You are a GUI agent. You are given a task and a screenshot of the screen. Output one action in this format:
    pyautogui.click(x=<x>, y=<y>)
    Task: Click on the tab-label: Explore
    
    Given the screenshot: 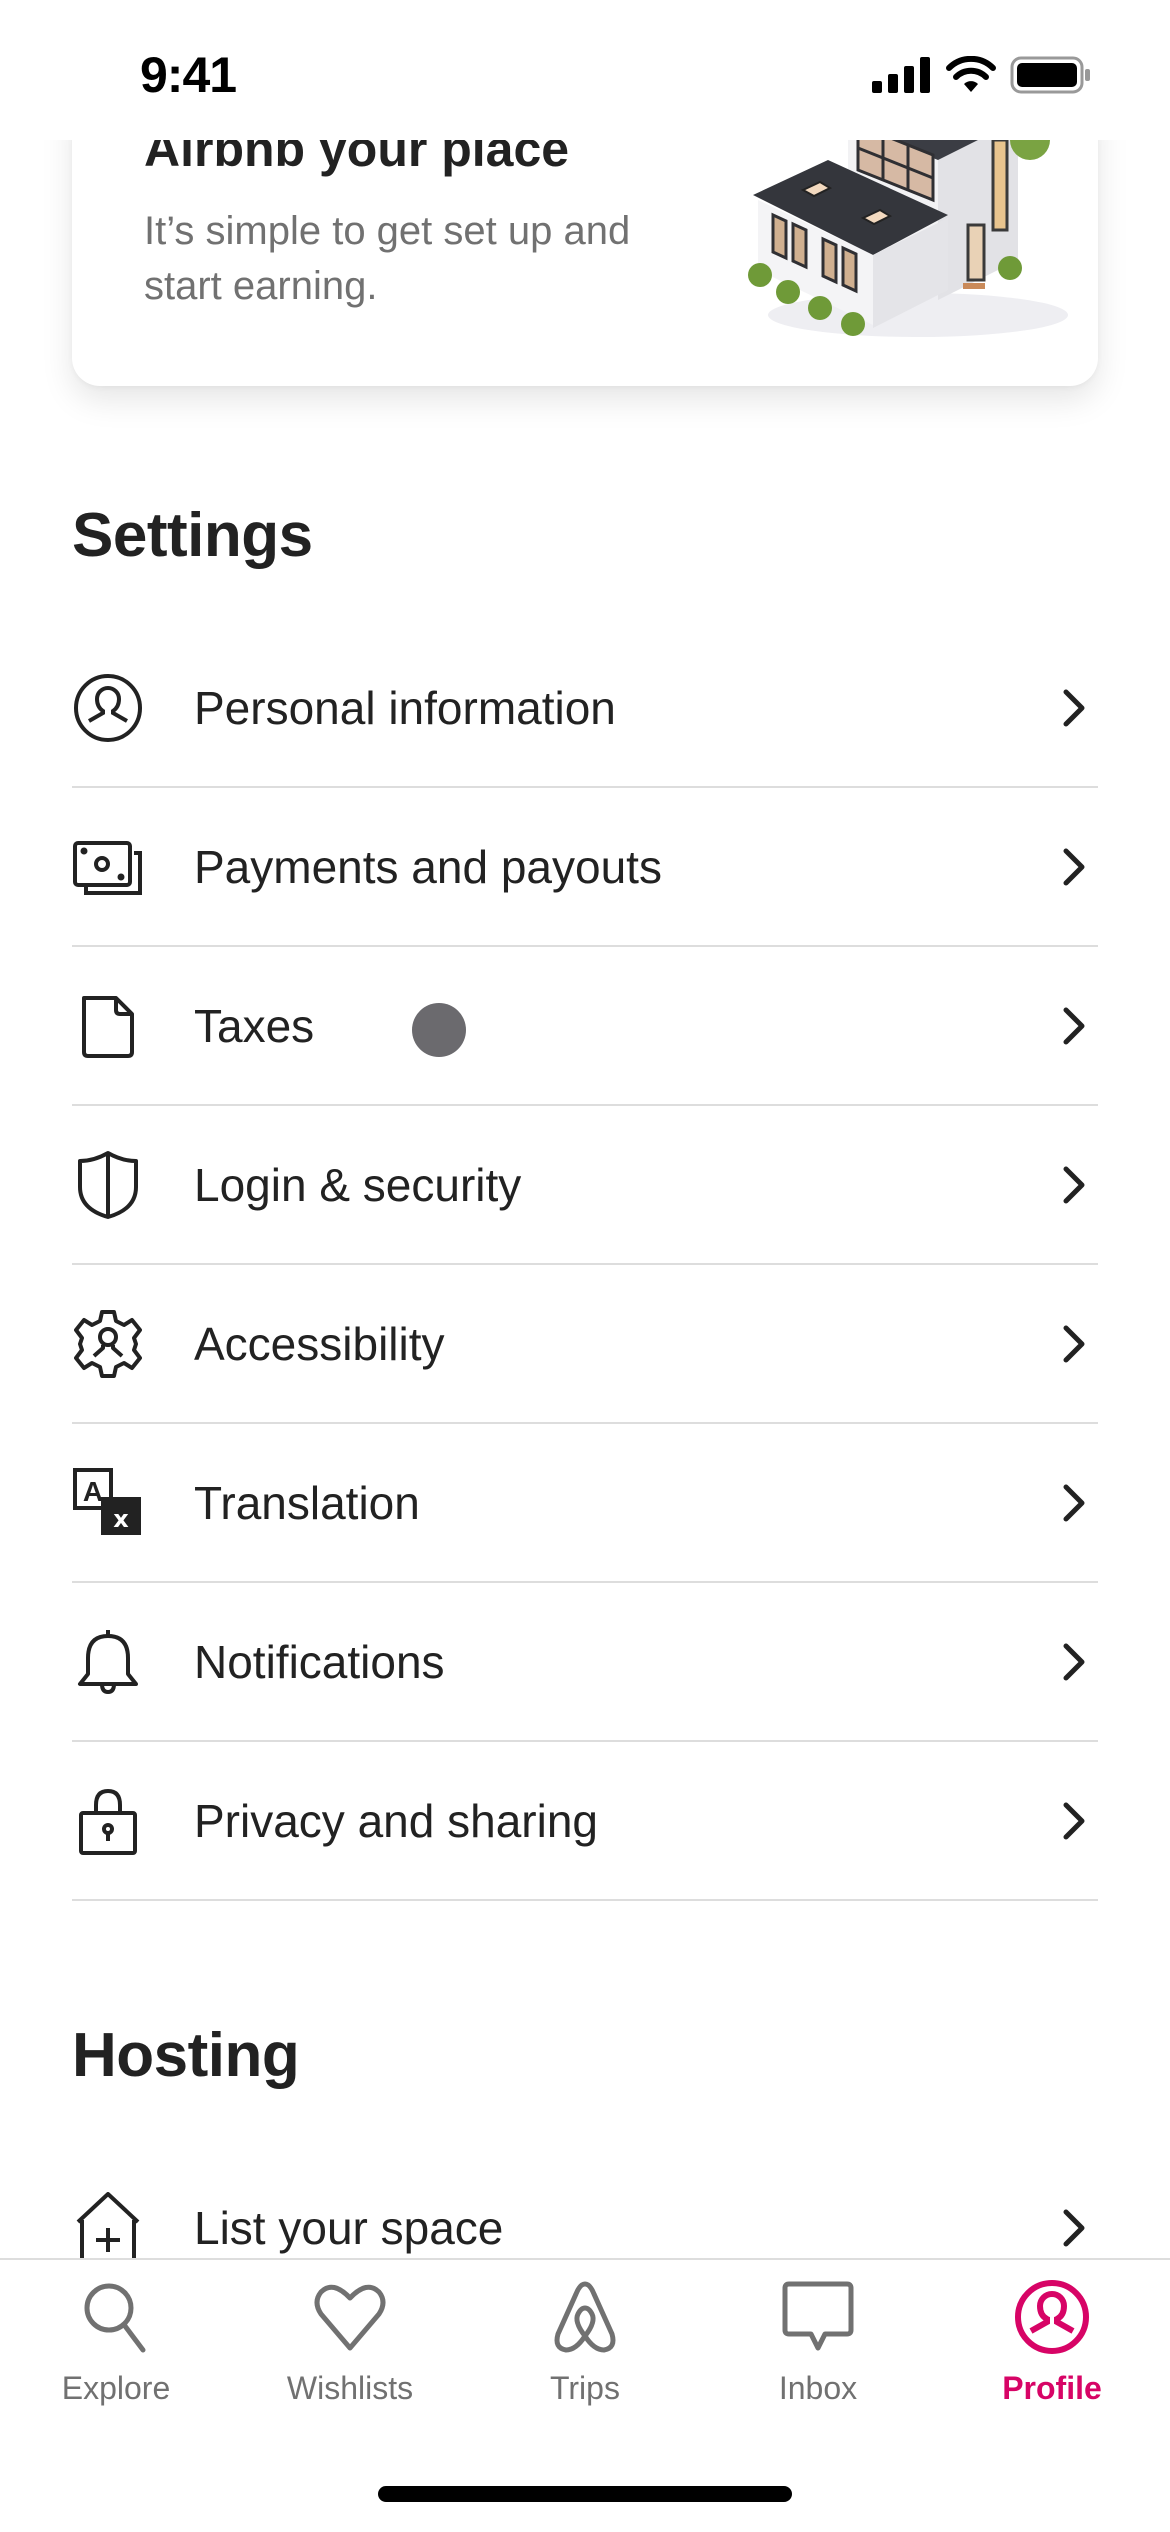 What is the action you would take?
    pyautogui.click(x=116, y=2388)
    